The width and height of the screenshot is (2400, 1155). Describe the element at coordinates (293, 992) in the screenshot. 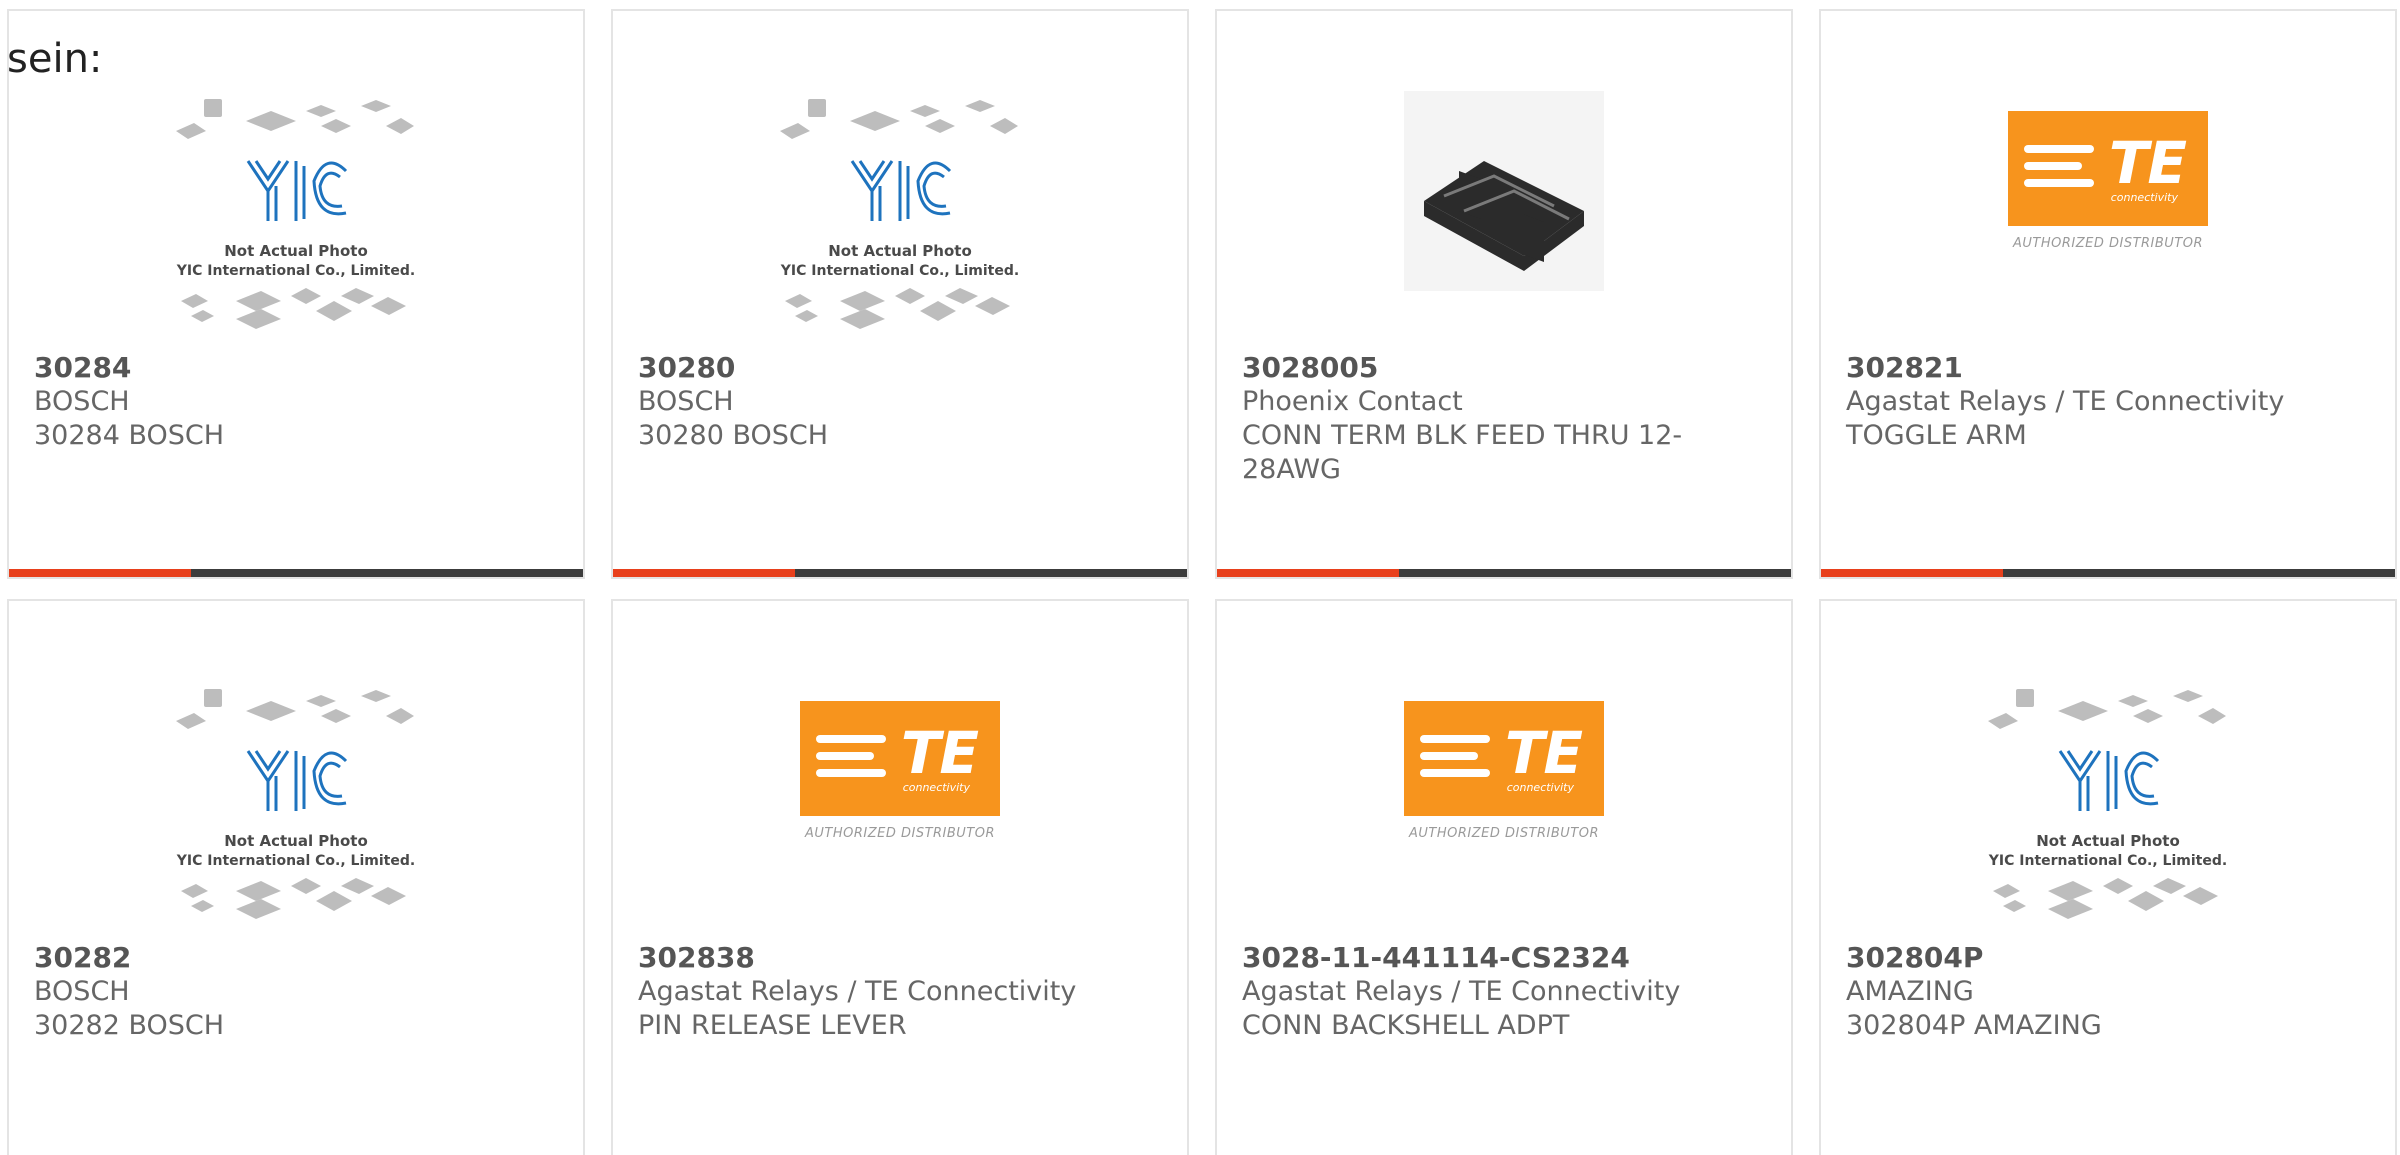

I see `product-info: 30282 BOSCH 30282 BOSCH` at that location.